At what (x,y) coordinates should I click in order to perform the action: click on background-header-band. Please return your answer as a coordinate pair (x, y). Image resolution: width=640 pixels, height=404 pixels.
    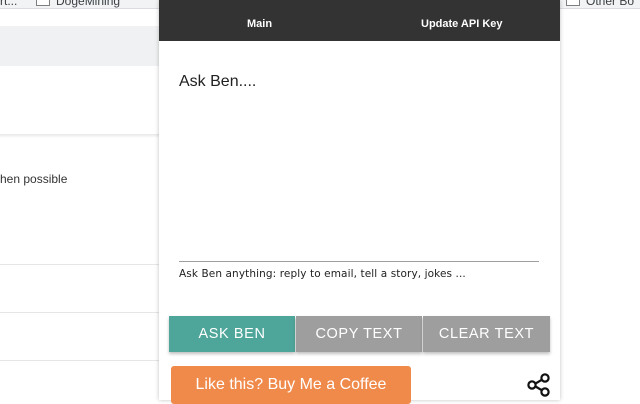
    Looking at the image, I should click on (80, 46).